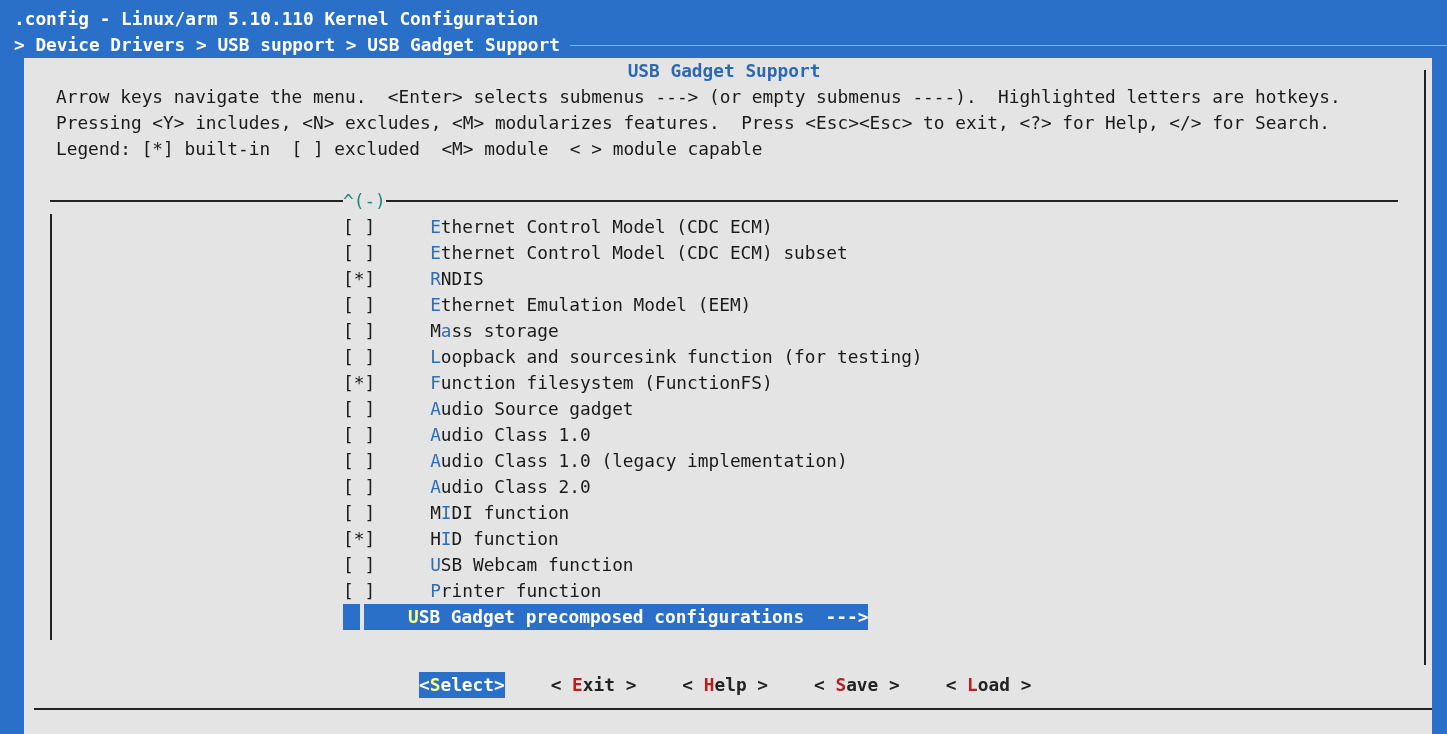  I want to click on dialog-button: < Save >, so click(857, 685).